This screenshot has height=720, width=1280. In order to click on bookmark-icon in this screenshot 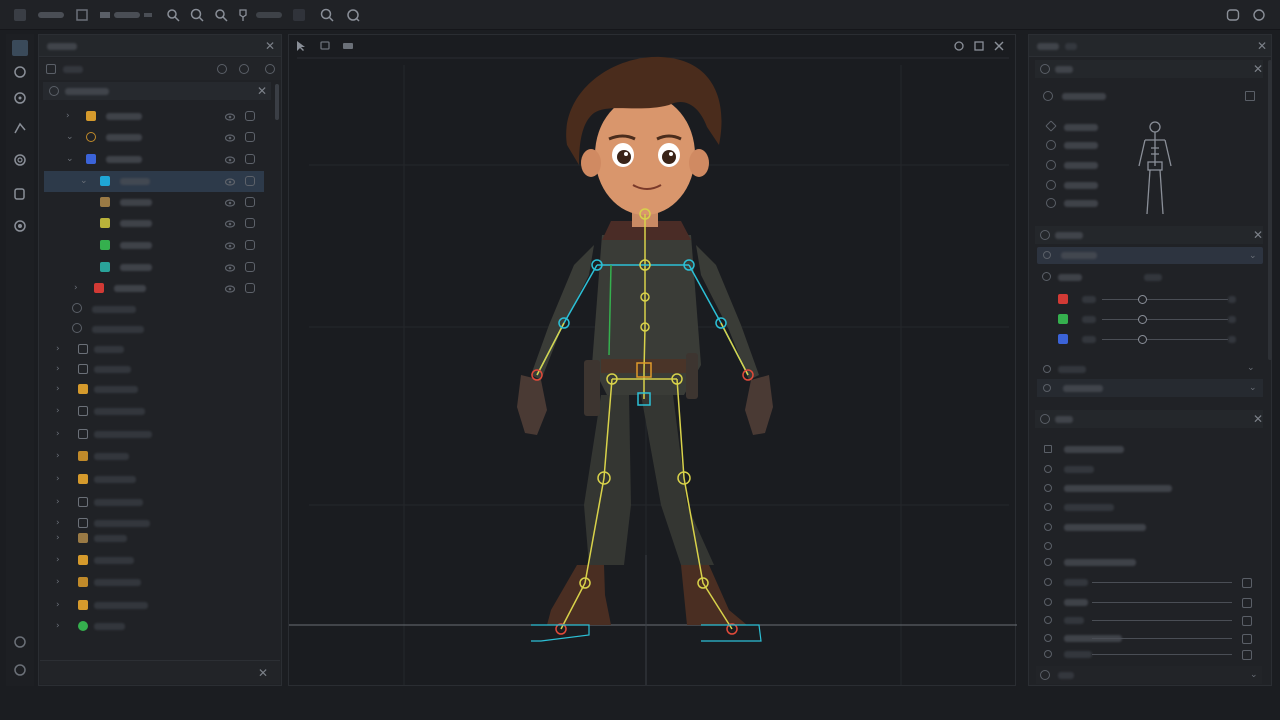, I will do `click(299, 15)`.